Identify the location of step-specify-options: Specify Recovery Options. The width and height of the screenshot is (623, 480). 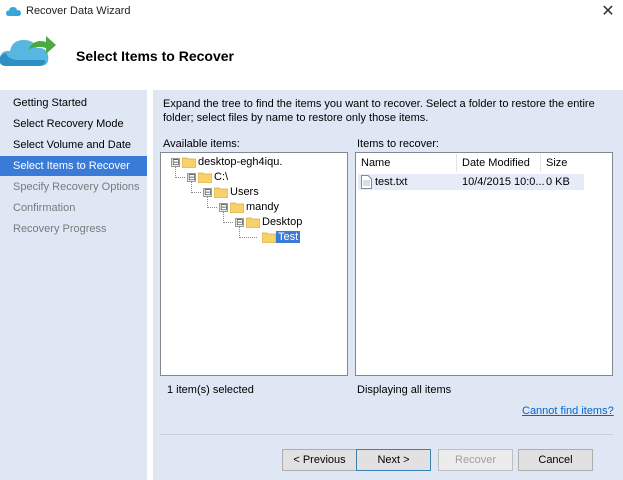
(76, 187).